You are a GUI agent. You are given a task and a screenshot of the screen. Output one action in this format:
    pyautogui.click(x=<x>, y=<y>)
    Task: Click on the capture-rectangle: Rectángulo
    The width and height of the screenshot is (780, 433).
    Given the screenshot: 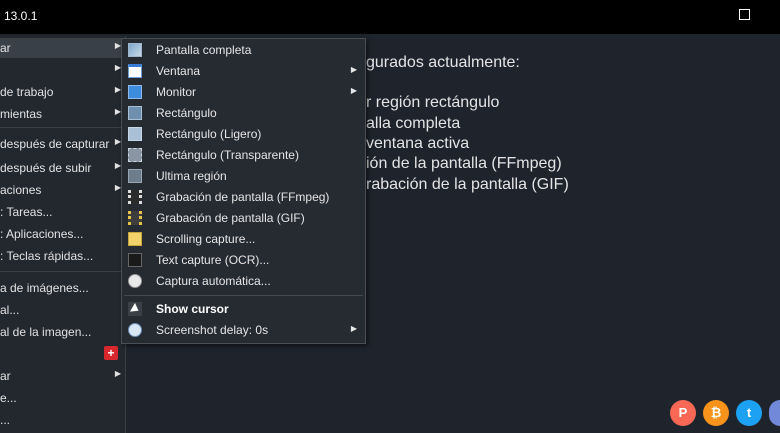 What is the action you would take?
    pyautogui.click(x=243, y=113)
    